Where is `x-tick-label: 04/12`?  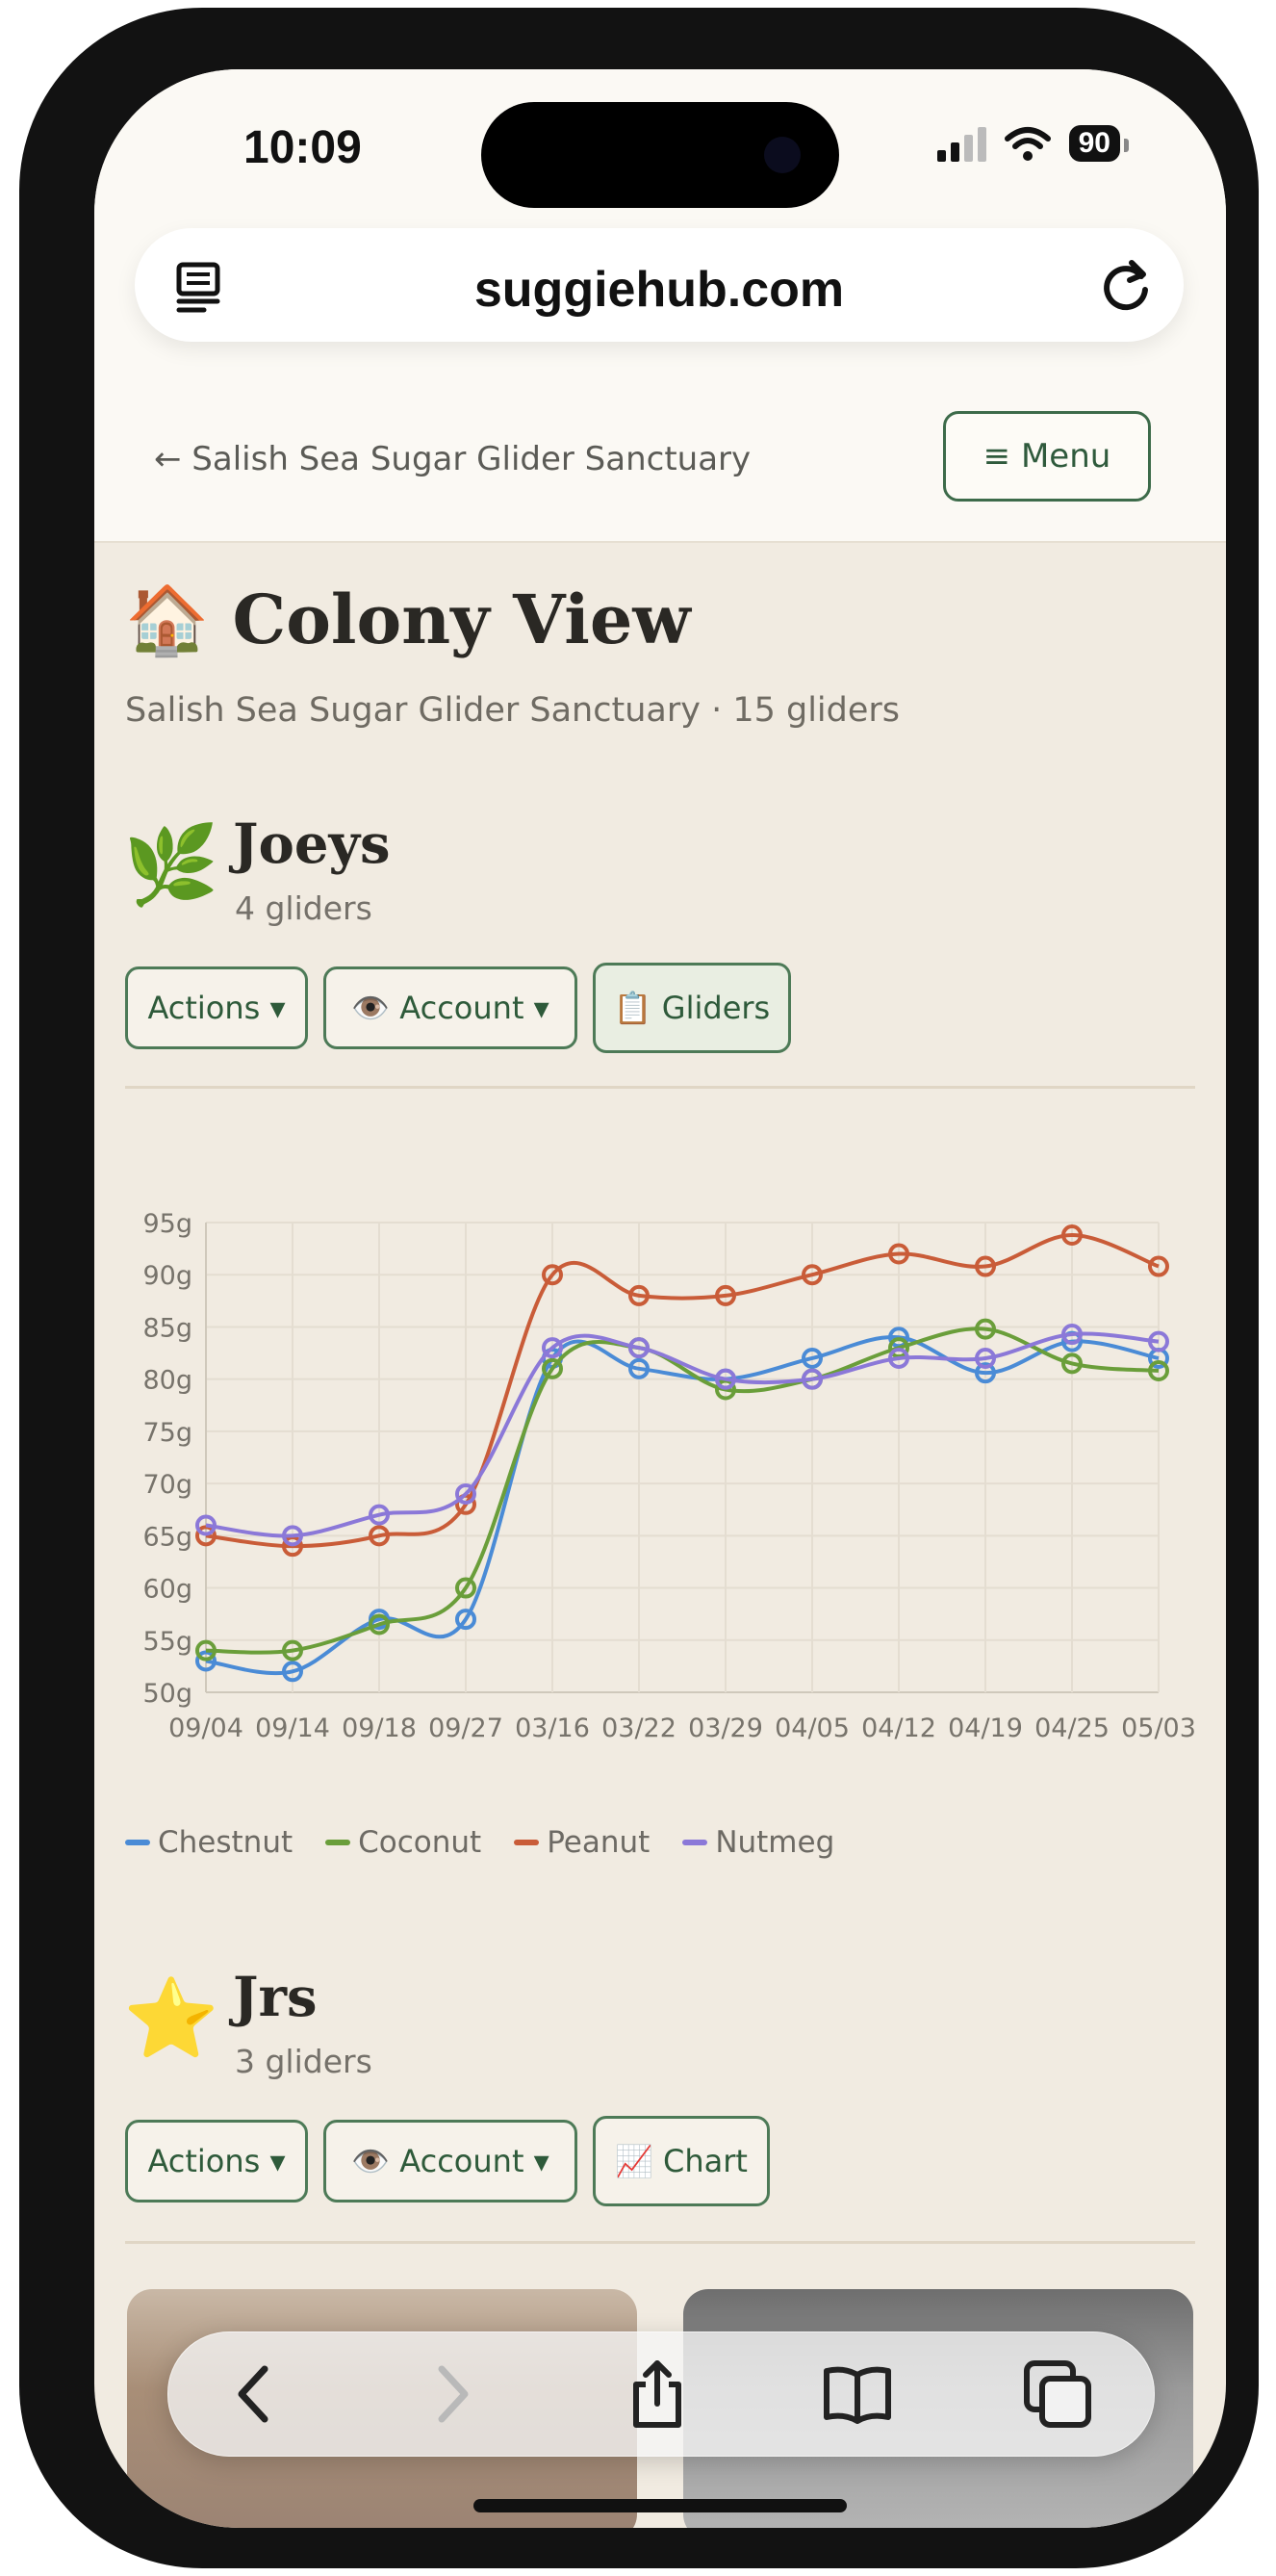 x-tick-label: 04/12 is located at coordinates (898, 1728).